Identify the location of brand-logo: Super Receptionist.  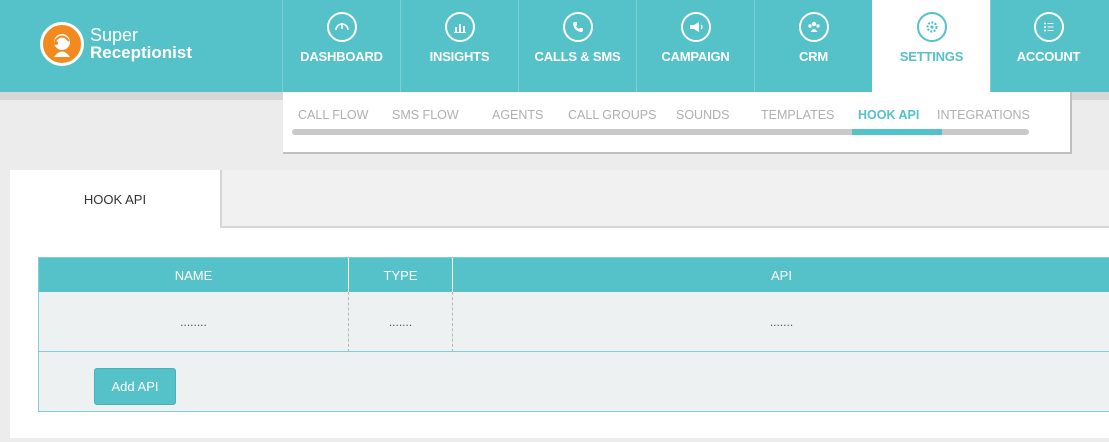
(116, 44).